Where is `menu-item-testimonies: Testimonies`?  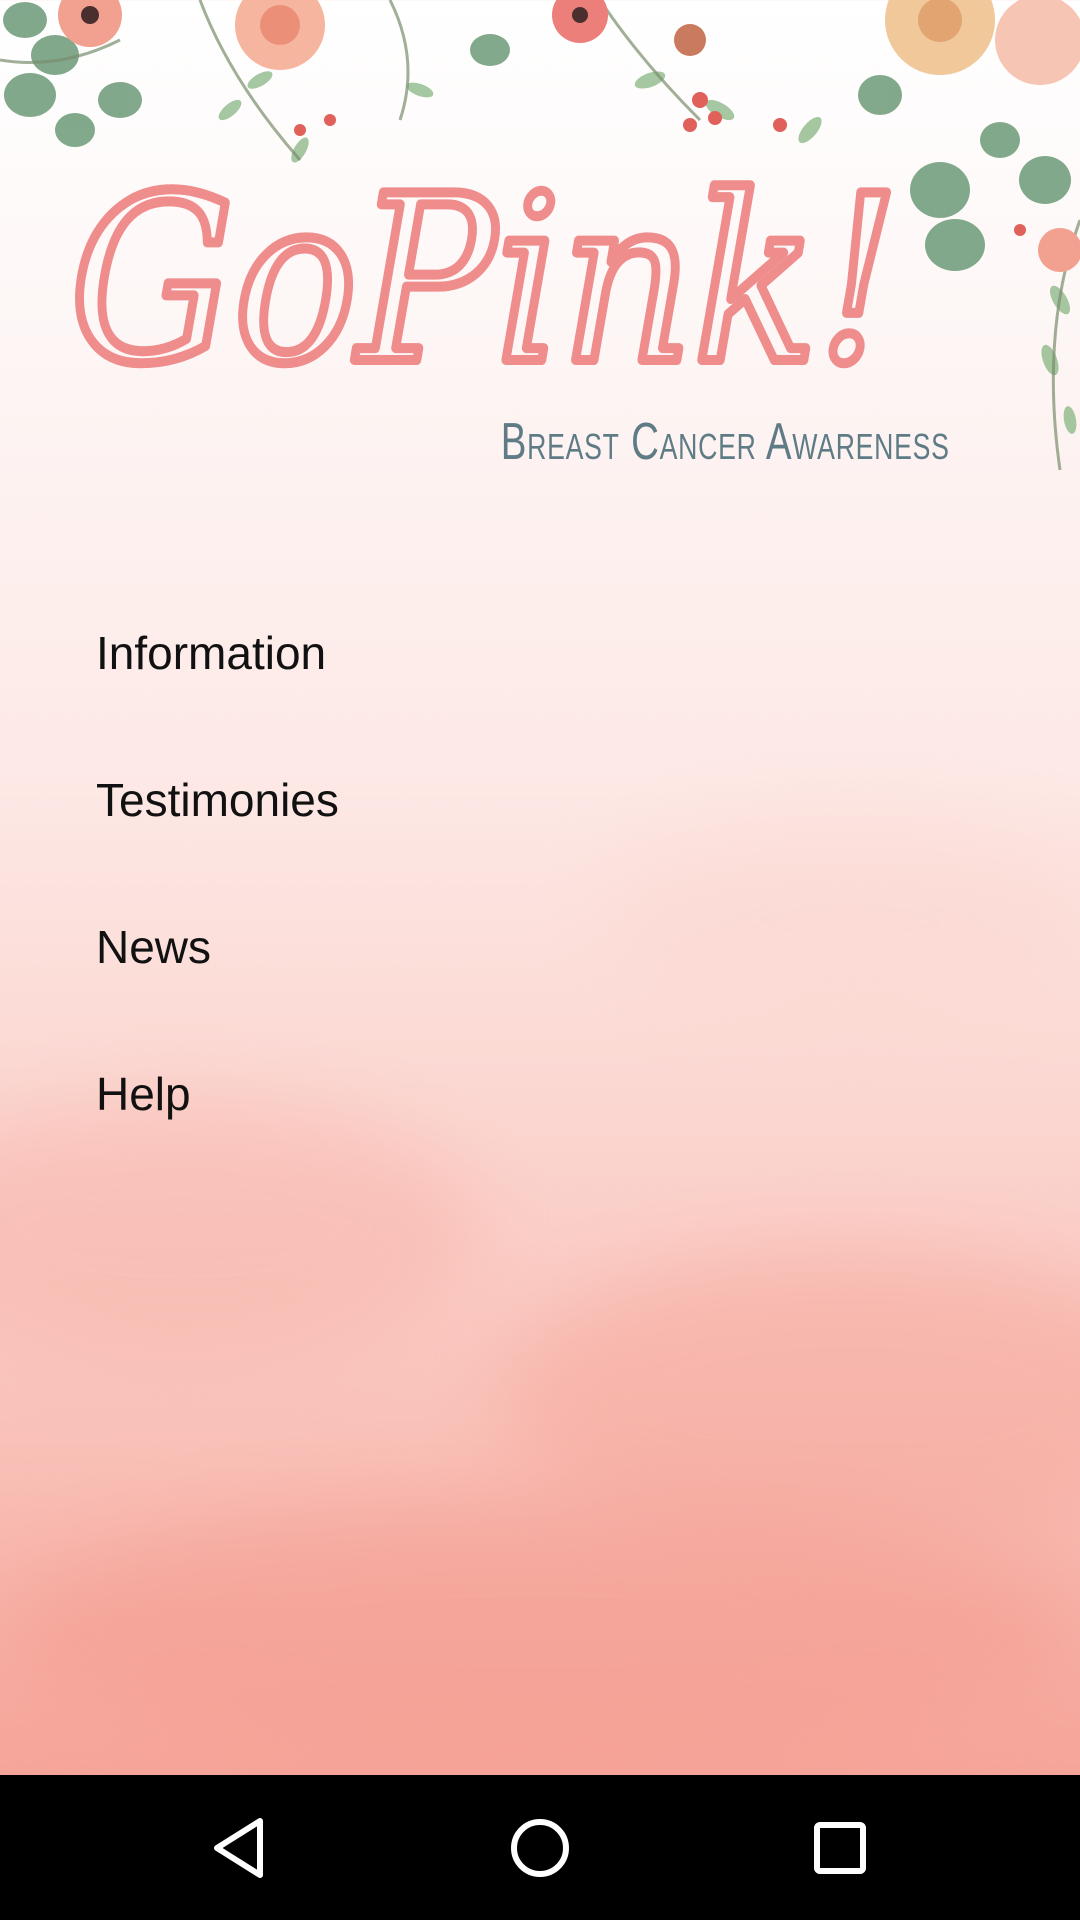 menu-item-testimonies: Testimonies is located at coordinates (540, 800).